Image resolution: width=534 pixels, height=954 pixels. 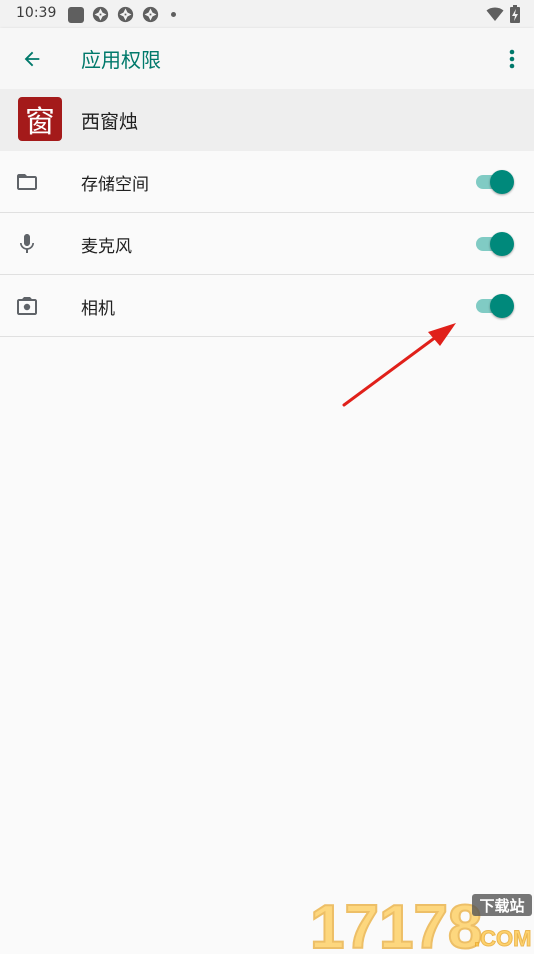 I want to click on camera-icon, so click(x=27, y=306).